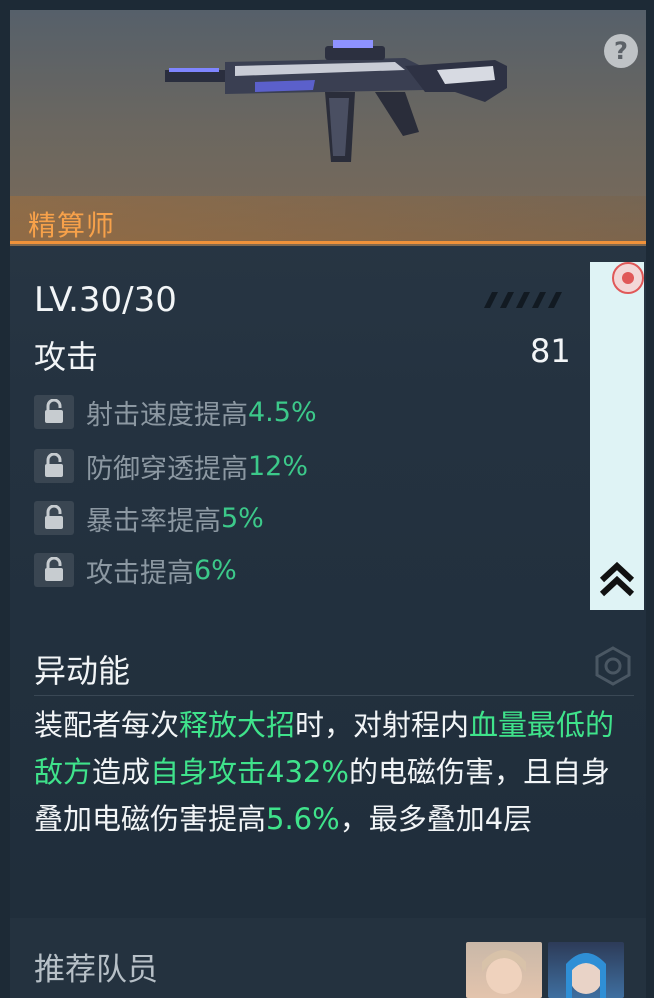  I want to click on weapon-level: LV.30/30, so click(105, 300).